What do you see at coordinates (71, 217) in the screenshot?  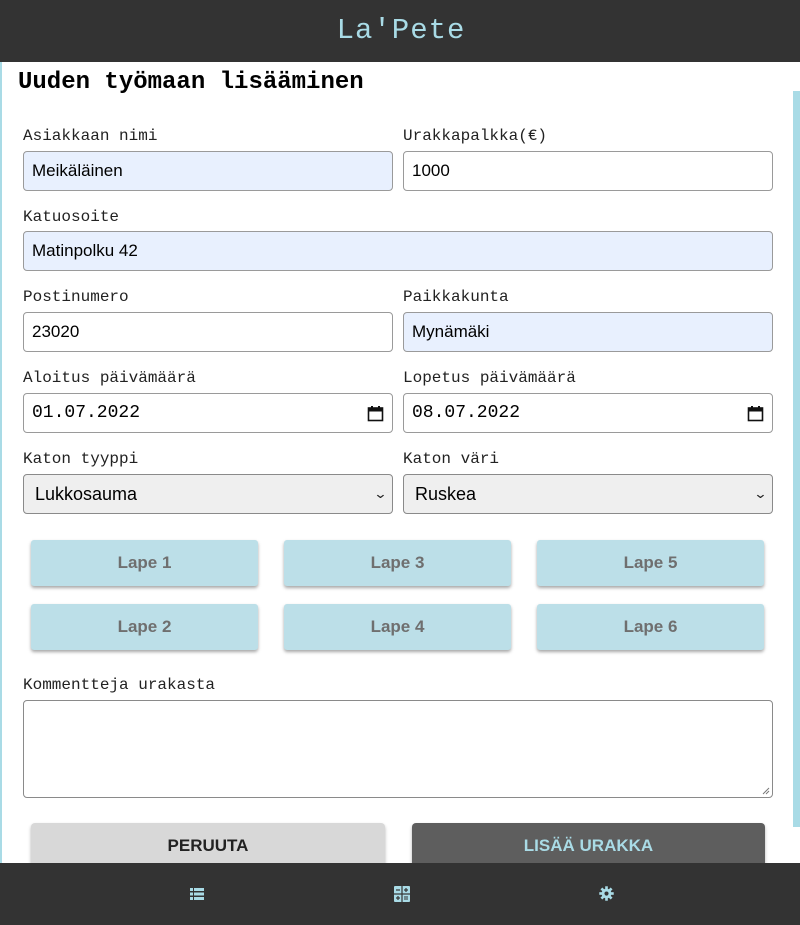 I see `street-label: Katuosoite` at bounding box center [71, 217].